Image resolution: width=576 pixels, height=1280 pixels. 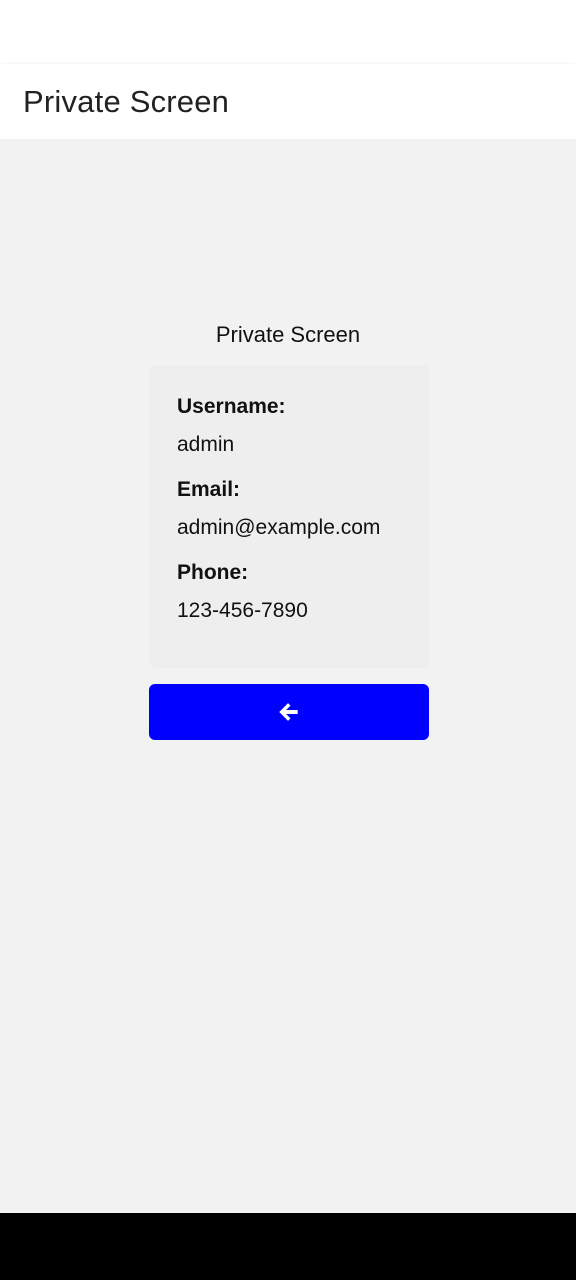 I want to click on email-value: admin@example.com, so click(x=279, y=527).